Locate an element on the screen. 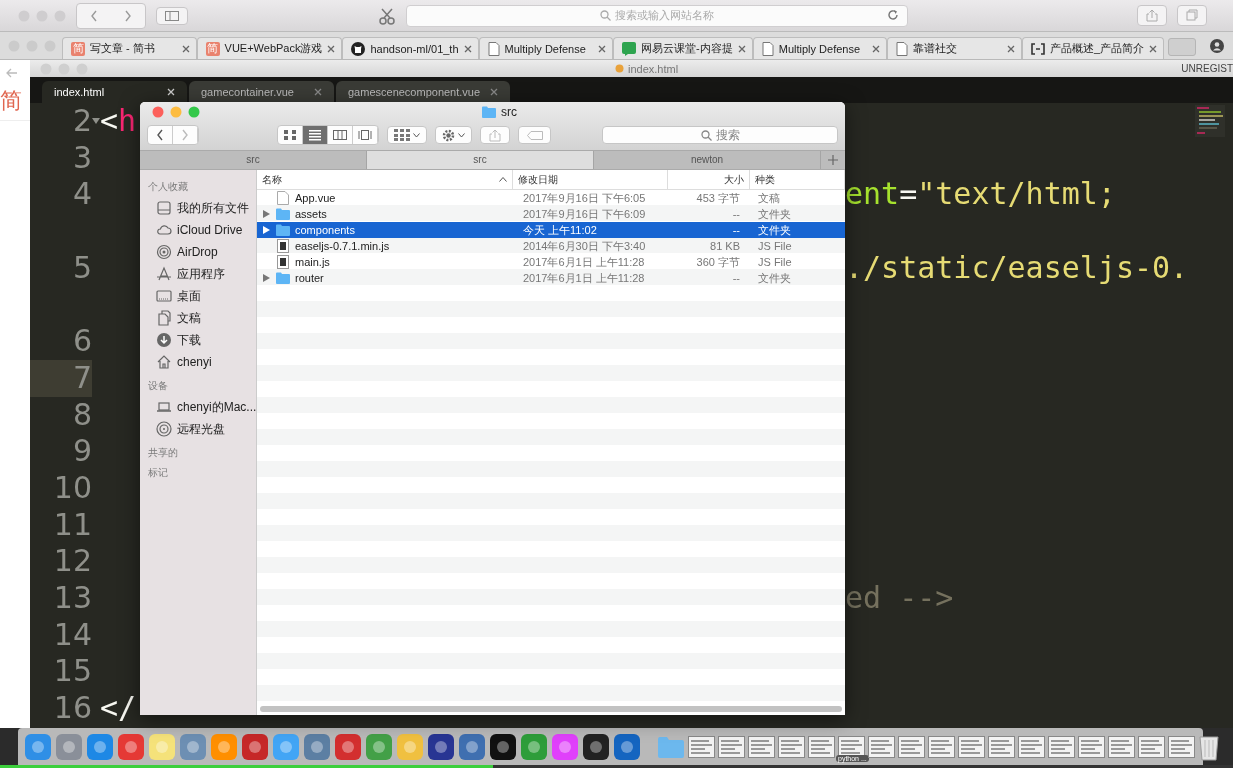 Image resolution: width=1233 pixels, height=768 pixels. column-header: 大小 is located at coordinates (734, 179).